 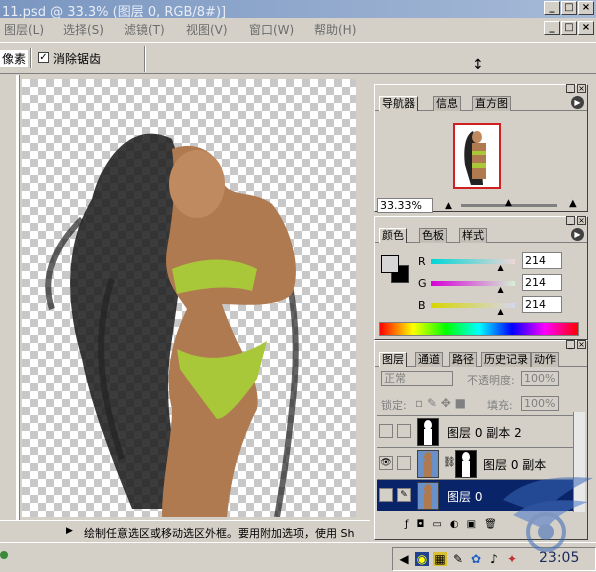 What do you see at coordinates (586, 8) in the screenshot?
I see `close-button: ×` at bounding box center [586, 8].